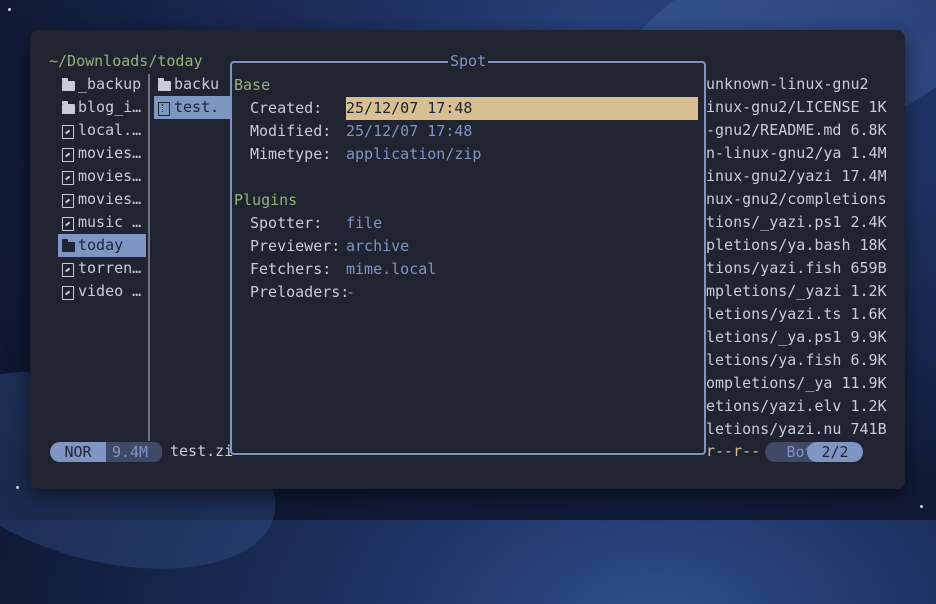 This screenshot has width=936, height=604. I want to click on previewer-value: archive, so click(377, 246).